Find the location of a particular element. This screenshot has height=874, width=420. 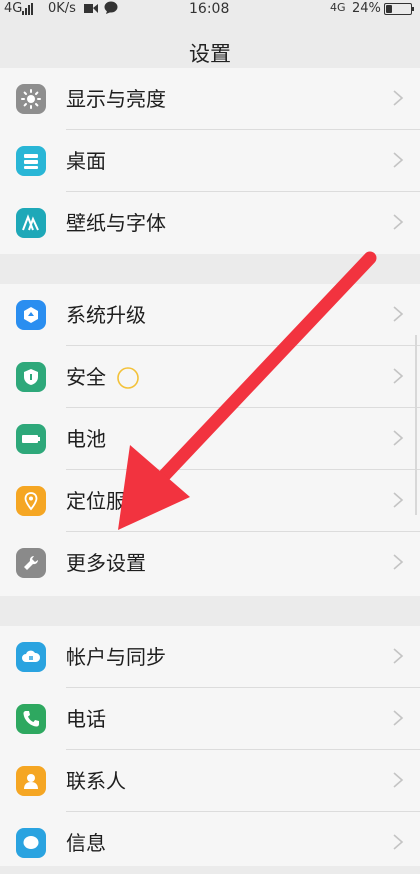

list-item-messages: 信息 is located at coordinates (210, 843).